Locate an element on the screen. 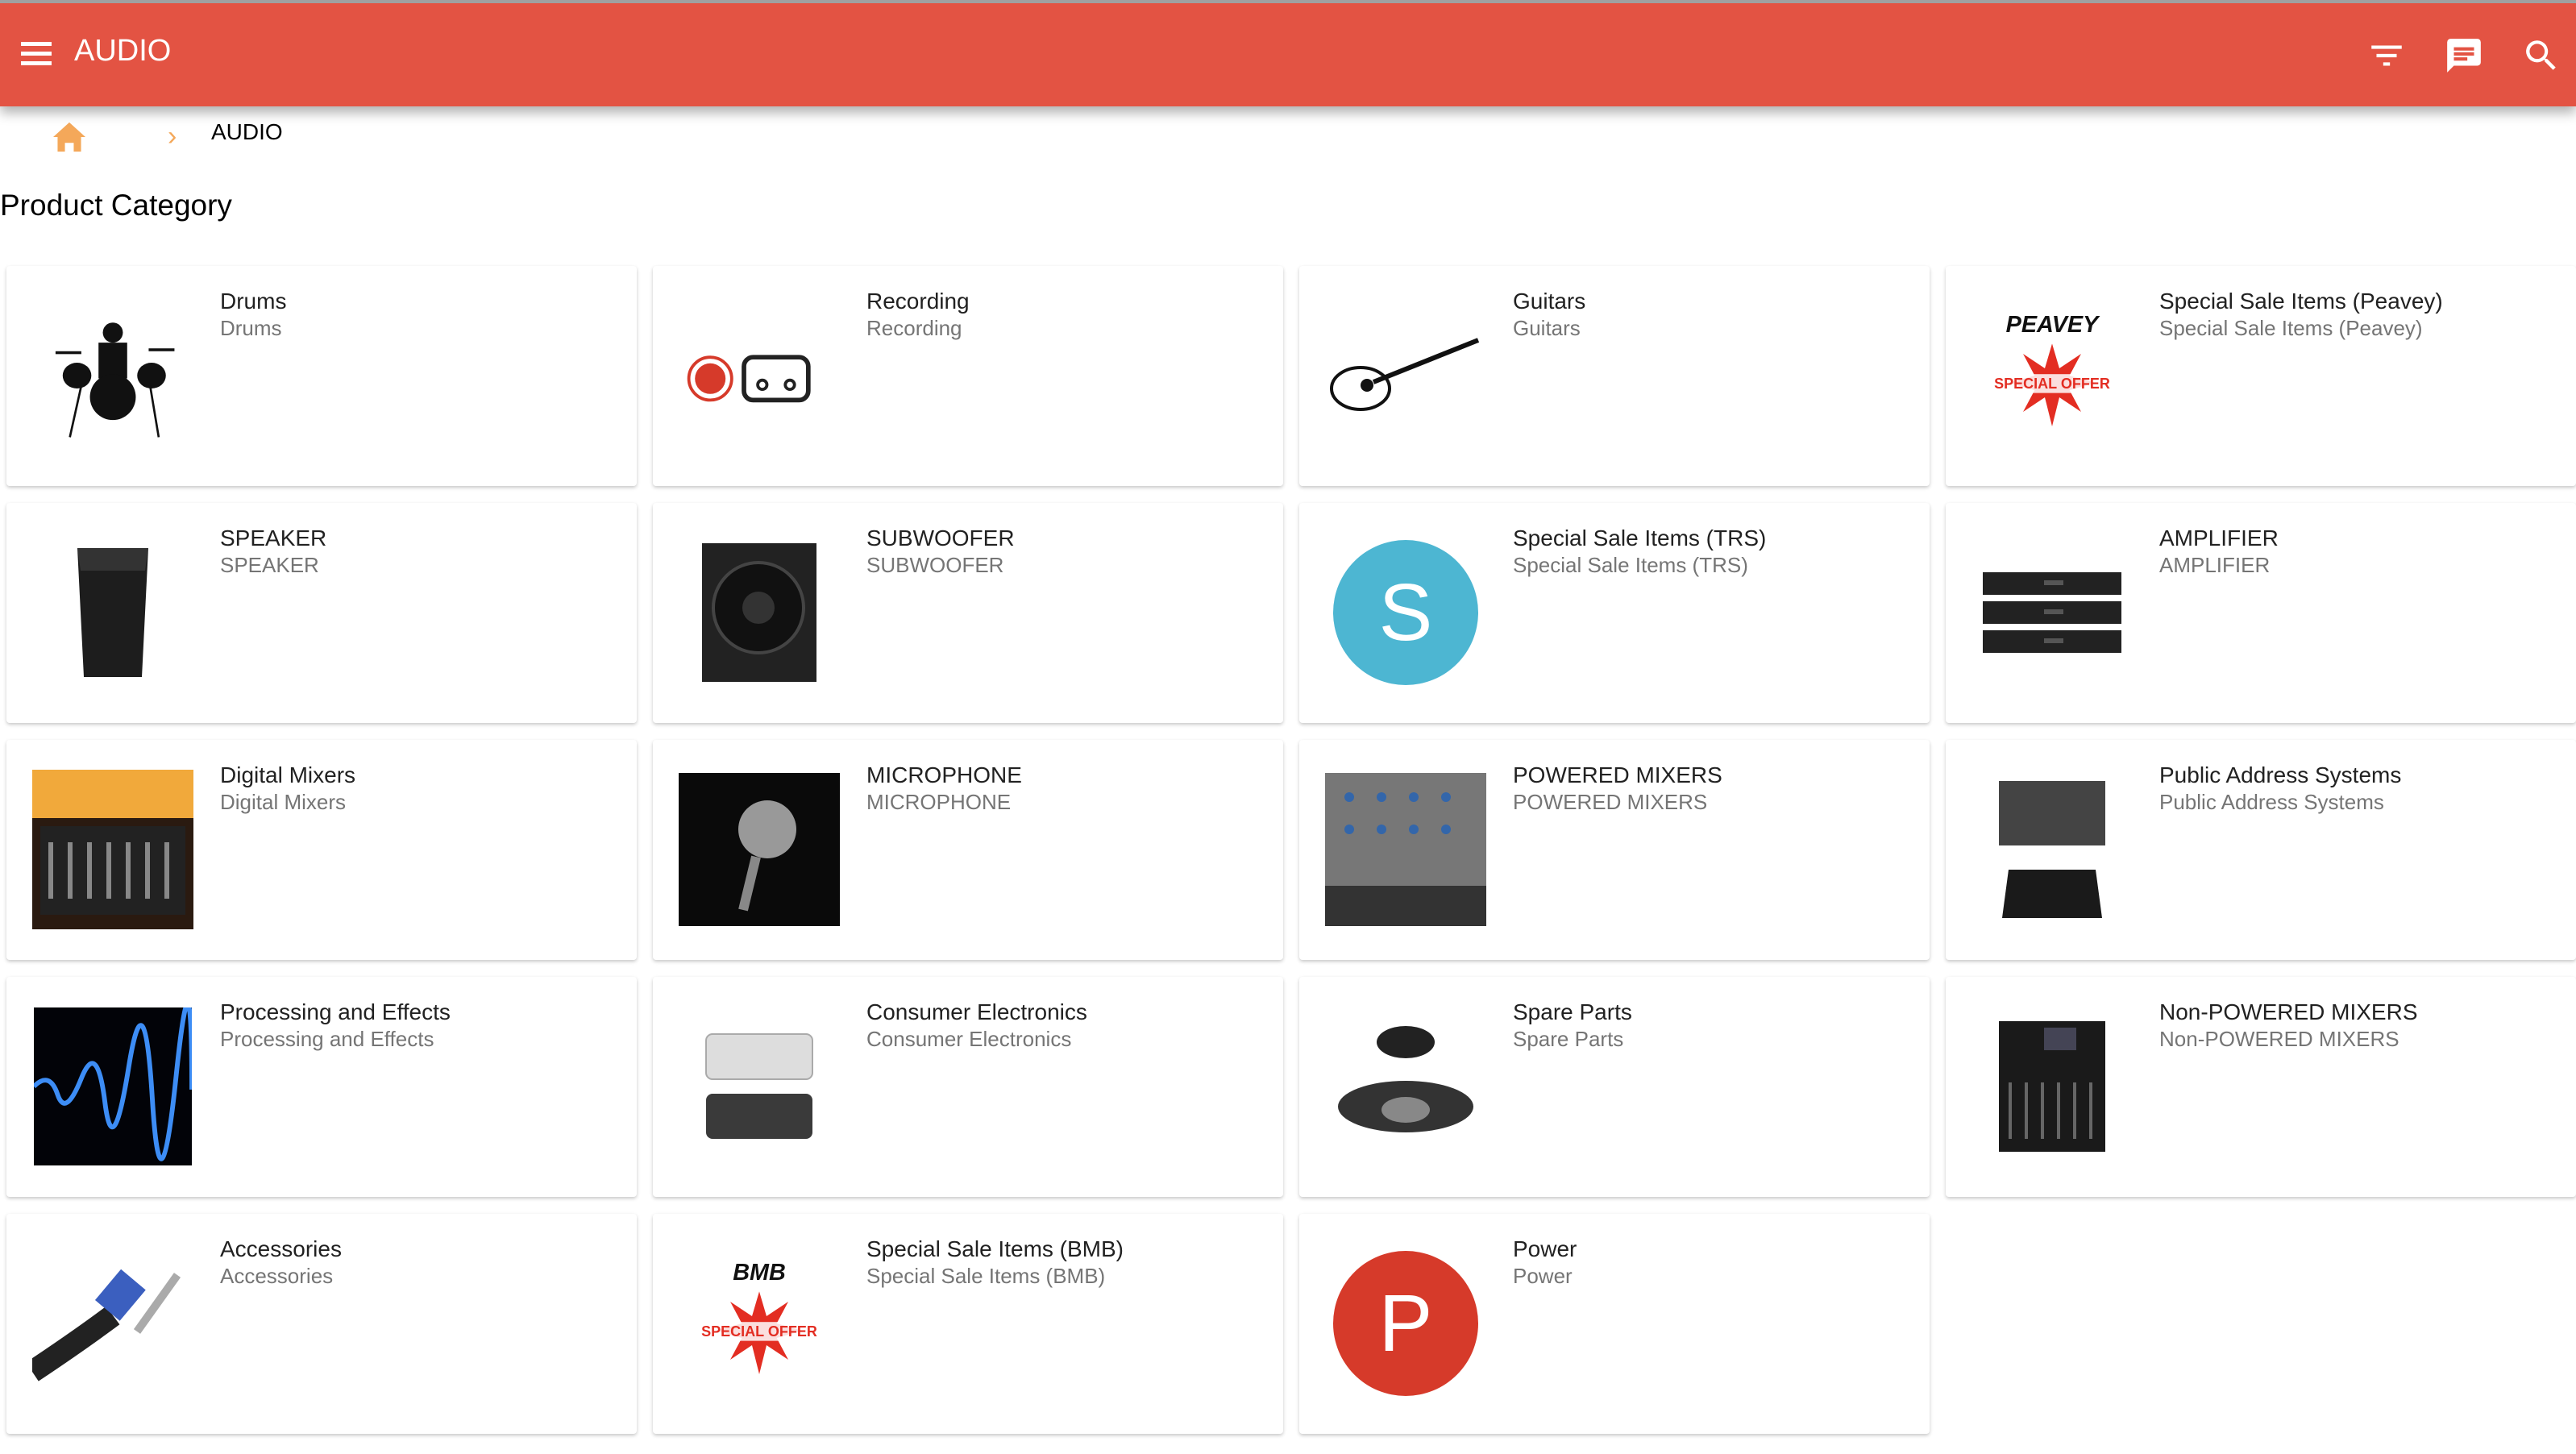 This screenshot has height=1454, width=2576. letter-avatar: S is located at coordinates (1405, 612).